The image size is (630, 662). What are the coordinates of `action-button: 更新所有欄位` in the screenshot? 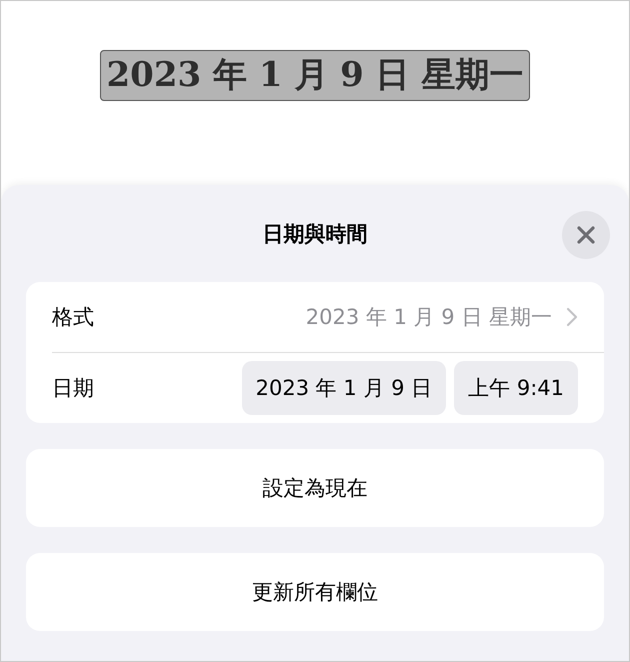 It's located at (315, 592).